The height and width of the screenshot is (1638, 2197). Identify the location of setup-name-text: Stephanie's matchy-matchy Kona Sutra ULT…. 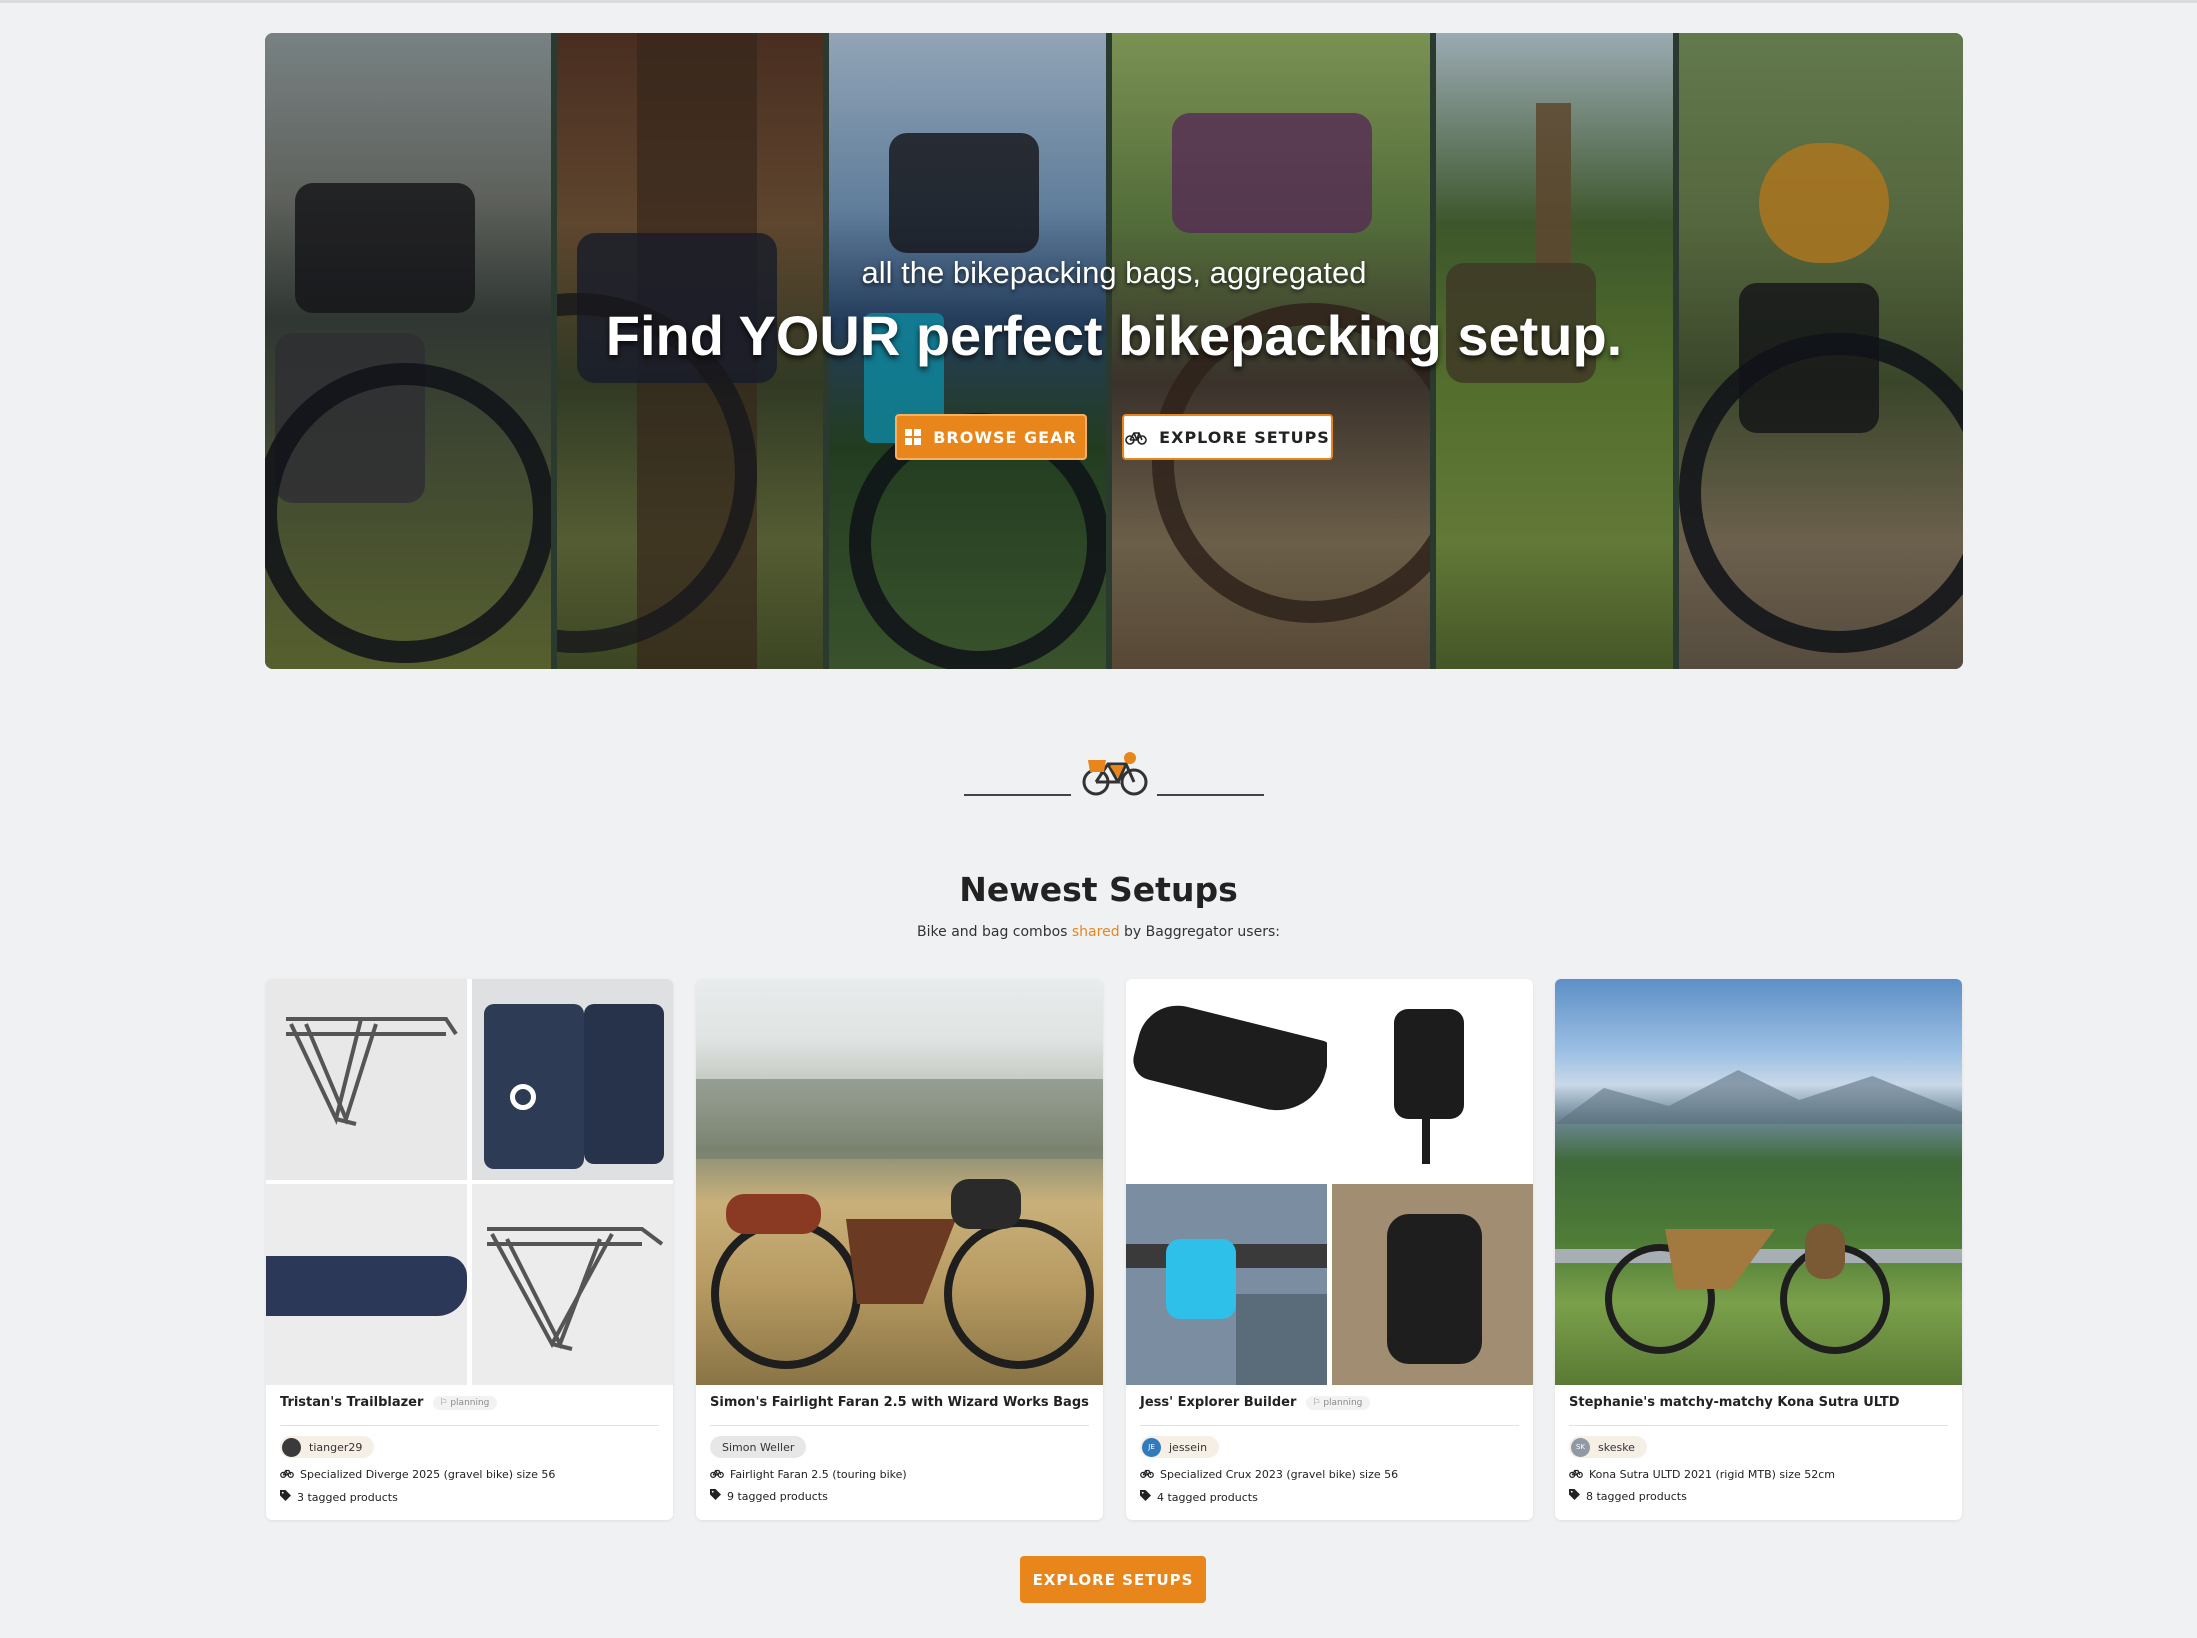
(1734, 1402).